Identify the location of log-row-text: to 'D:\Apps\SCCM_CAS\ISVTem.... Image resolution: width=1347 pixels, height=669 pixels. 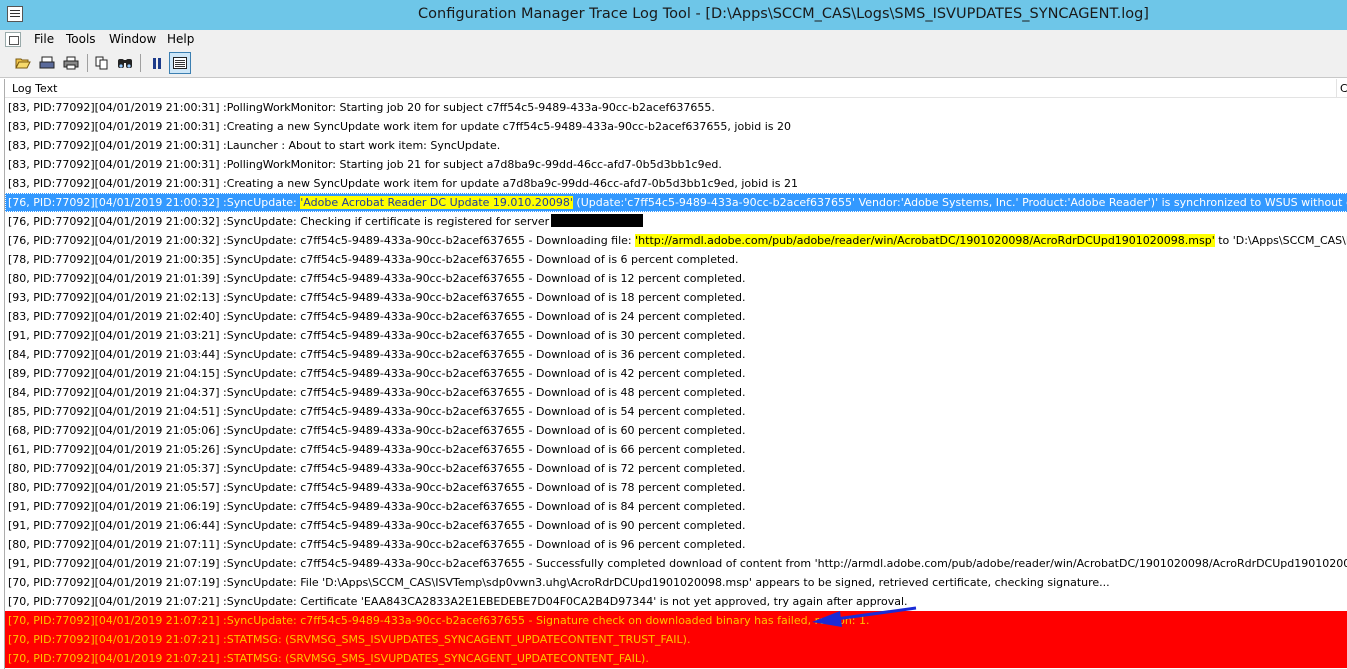
(1282, 240).